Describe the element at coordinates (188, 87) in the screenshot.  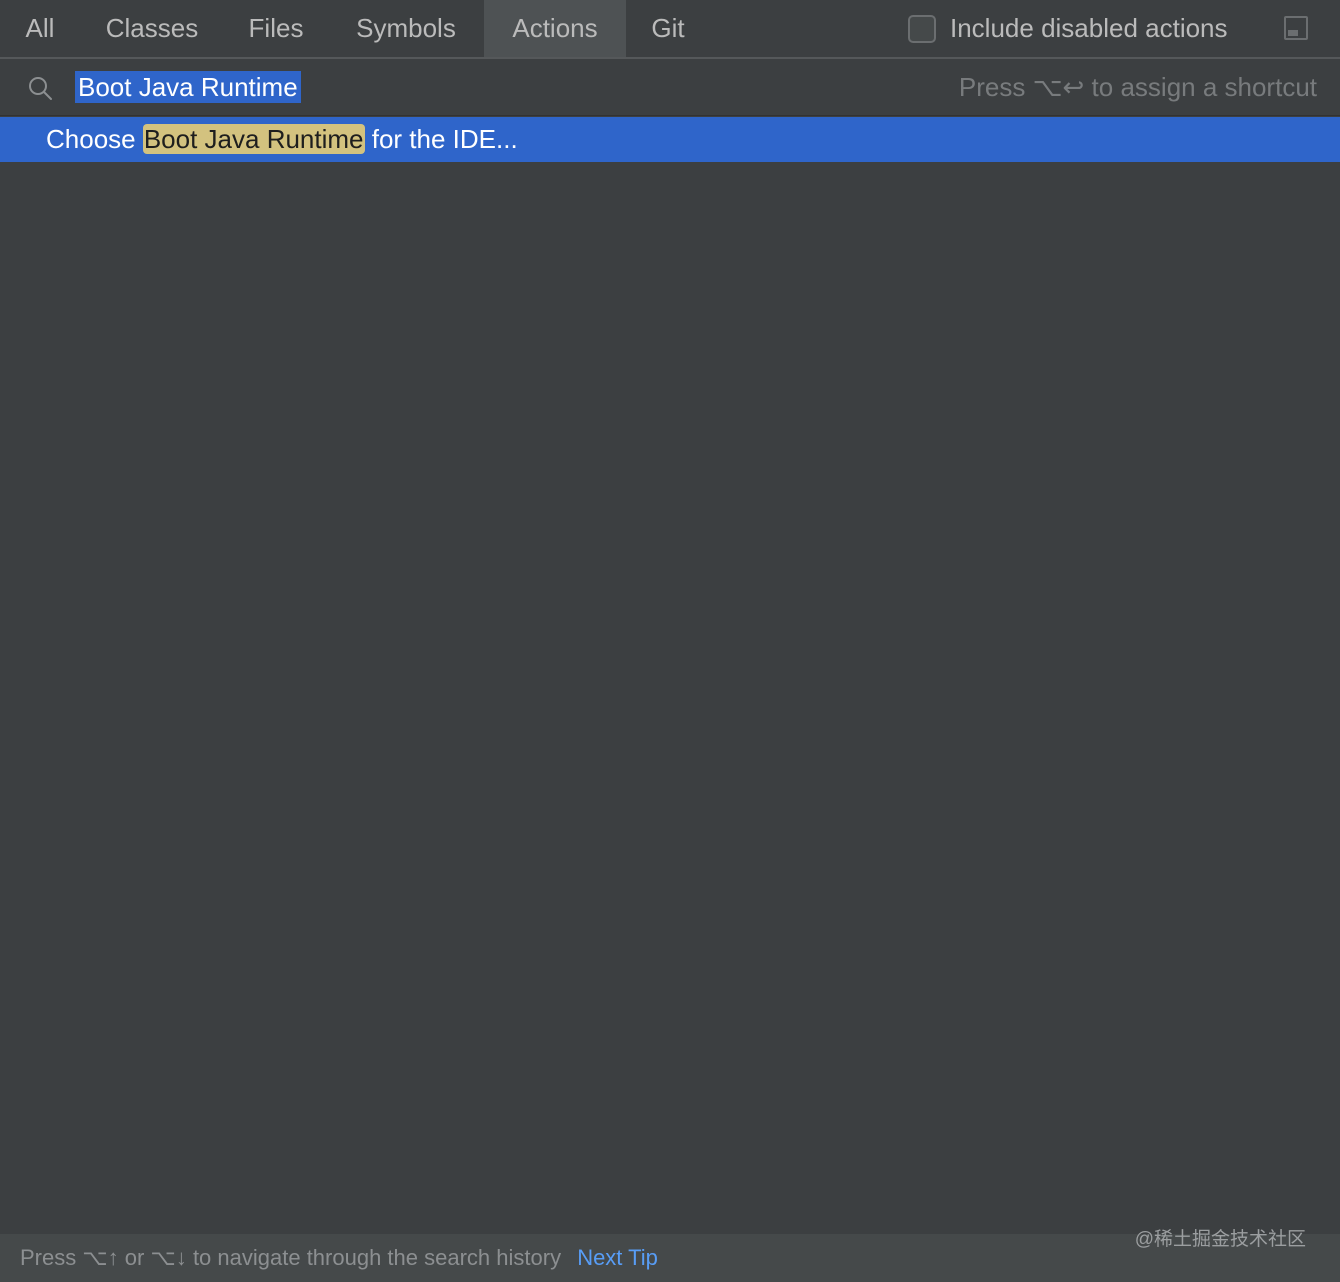
I see `search-input: Boot Java Runtime` at that location.